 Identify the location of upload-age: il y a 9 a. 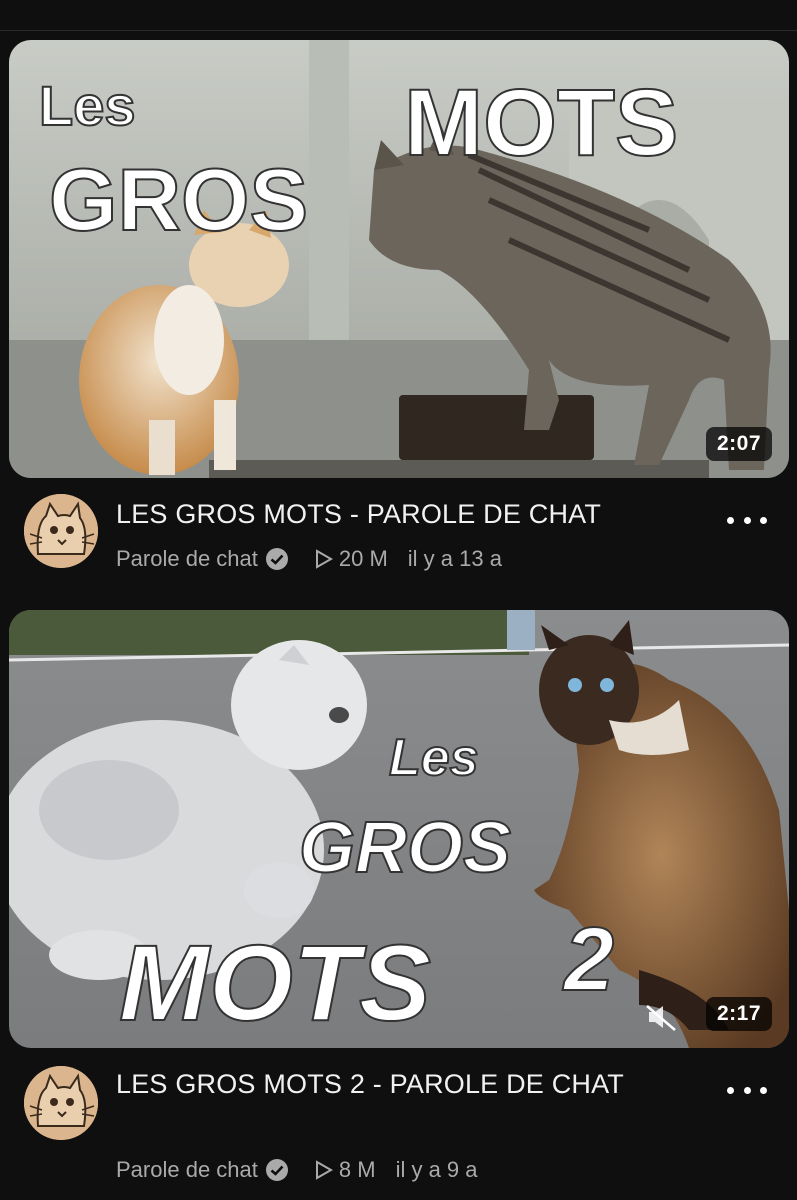
(436, 1169).